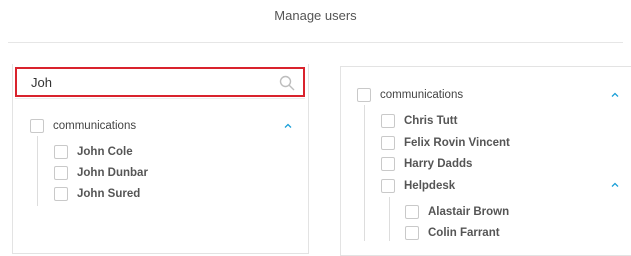 This screenshot has height=256, width=631. I want to click on tree-user-item: John Dunbar, so click(101, 173).